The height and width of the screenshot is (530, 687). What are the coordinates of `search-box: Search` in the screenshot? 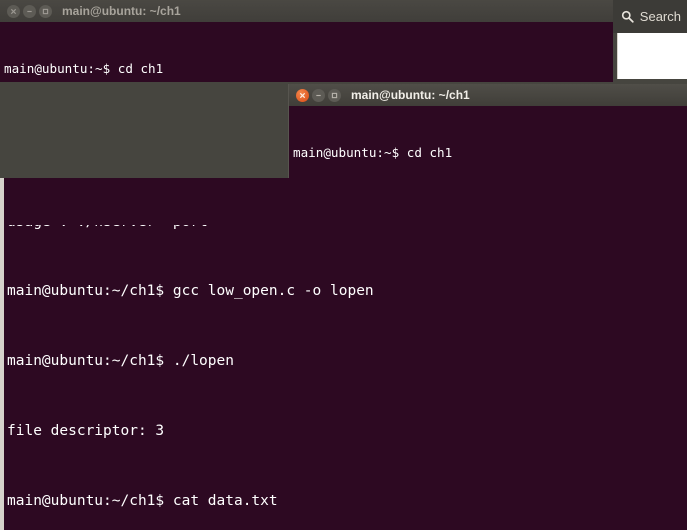 It's located at (649, 16).